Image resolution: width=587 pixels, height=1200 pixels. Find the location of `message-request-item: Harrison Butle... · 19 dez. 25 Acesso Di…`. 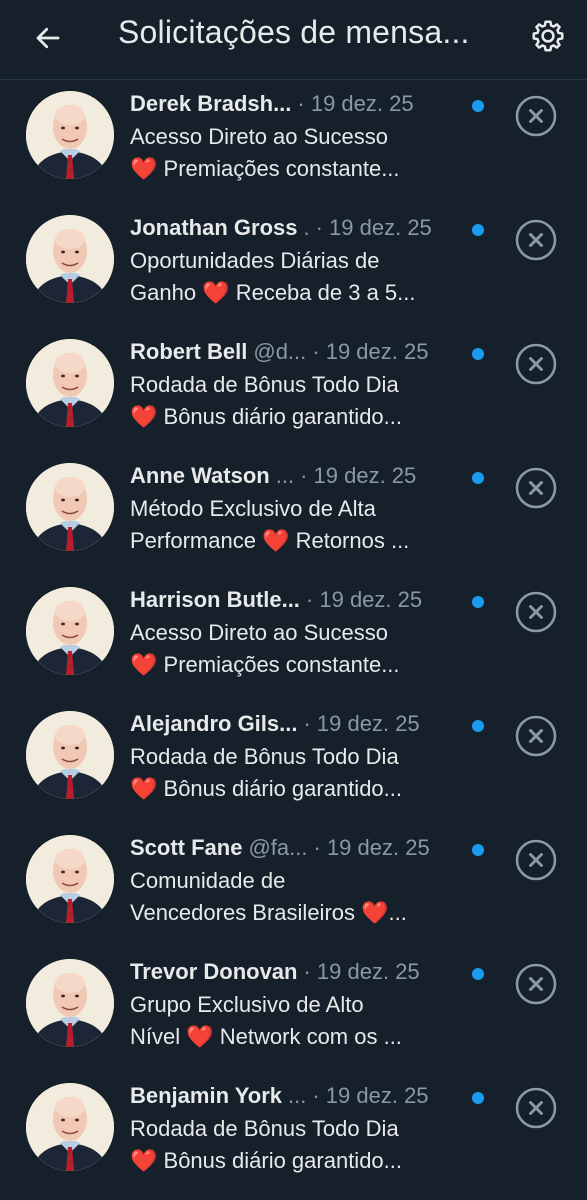

message-request-item: Harrison Butle... · 19 dez. 25 Acesso Di… is located at coordinates (293, 638).